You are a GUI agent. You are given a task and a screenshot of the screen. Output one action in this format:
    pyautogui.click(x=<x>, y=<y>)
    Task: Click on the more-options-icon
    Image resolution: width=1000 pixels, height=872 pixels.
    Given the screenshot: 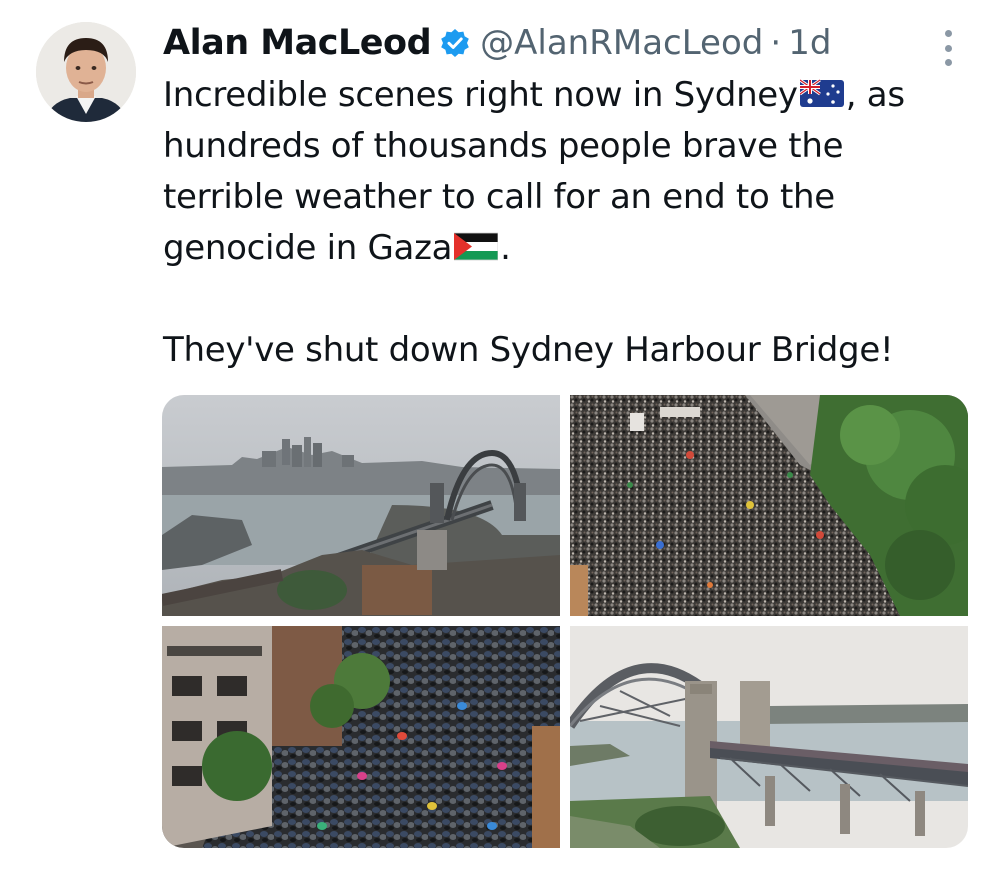 What is the action you would take?
    pyautogui.click(x=948, y=48)
    